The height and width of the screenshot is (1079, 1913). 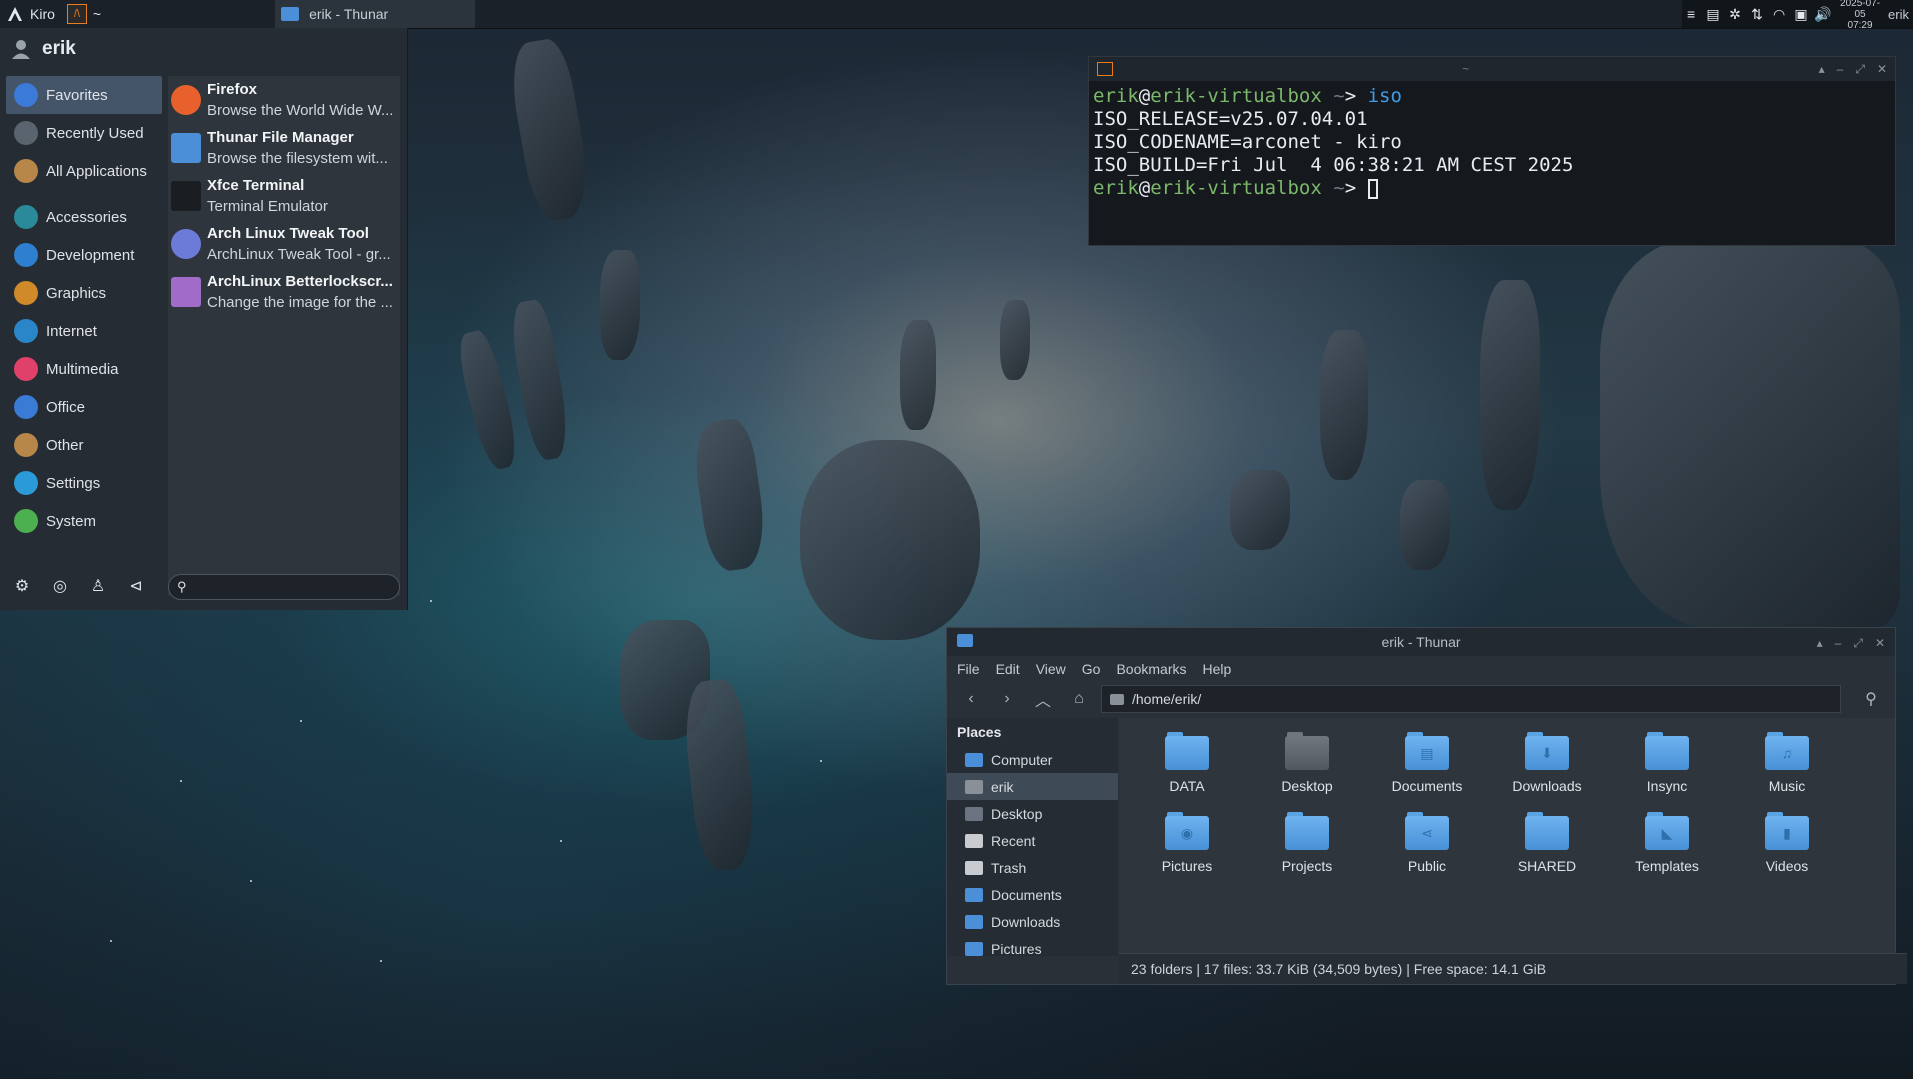 I want to click on wifi-icon: ◠, so click(x=1779, y=14).